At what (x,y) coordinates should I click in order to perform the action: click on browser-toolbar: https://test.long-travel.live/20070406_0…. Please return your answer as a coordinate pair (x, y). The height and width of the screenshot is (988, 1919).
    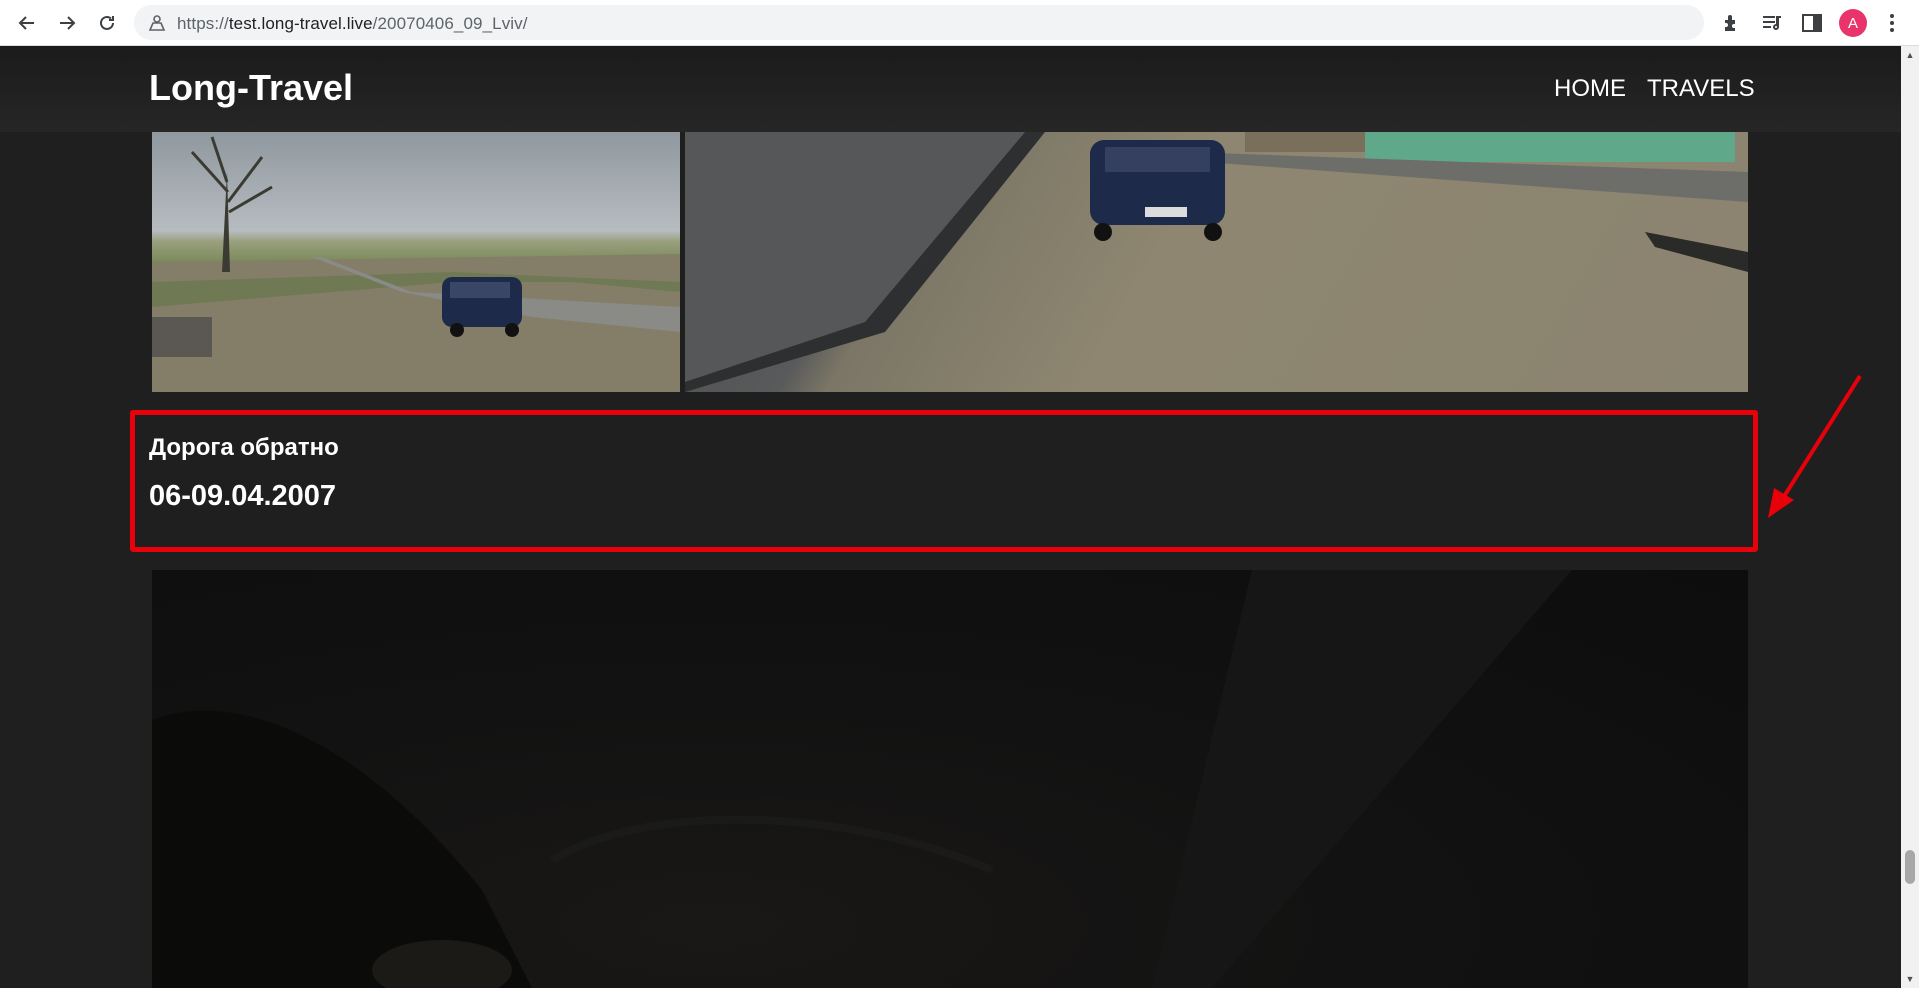
    Looking at the image, I should click on (959, 23).